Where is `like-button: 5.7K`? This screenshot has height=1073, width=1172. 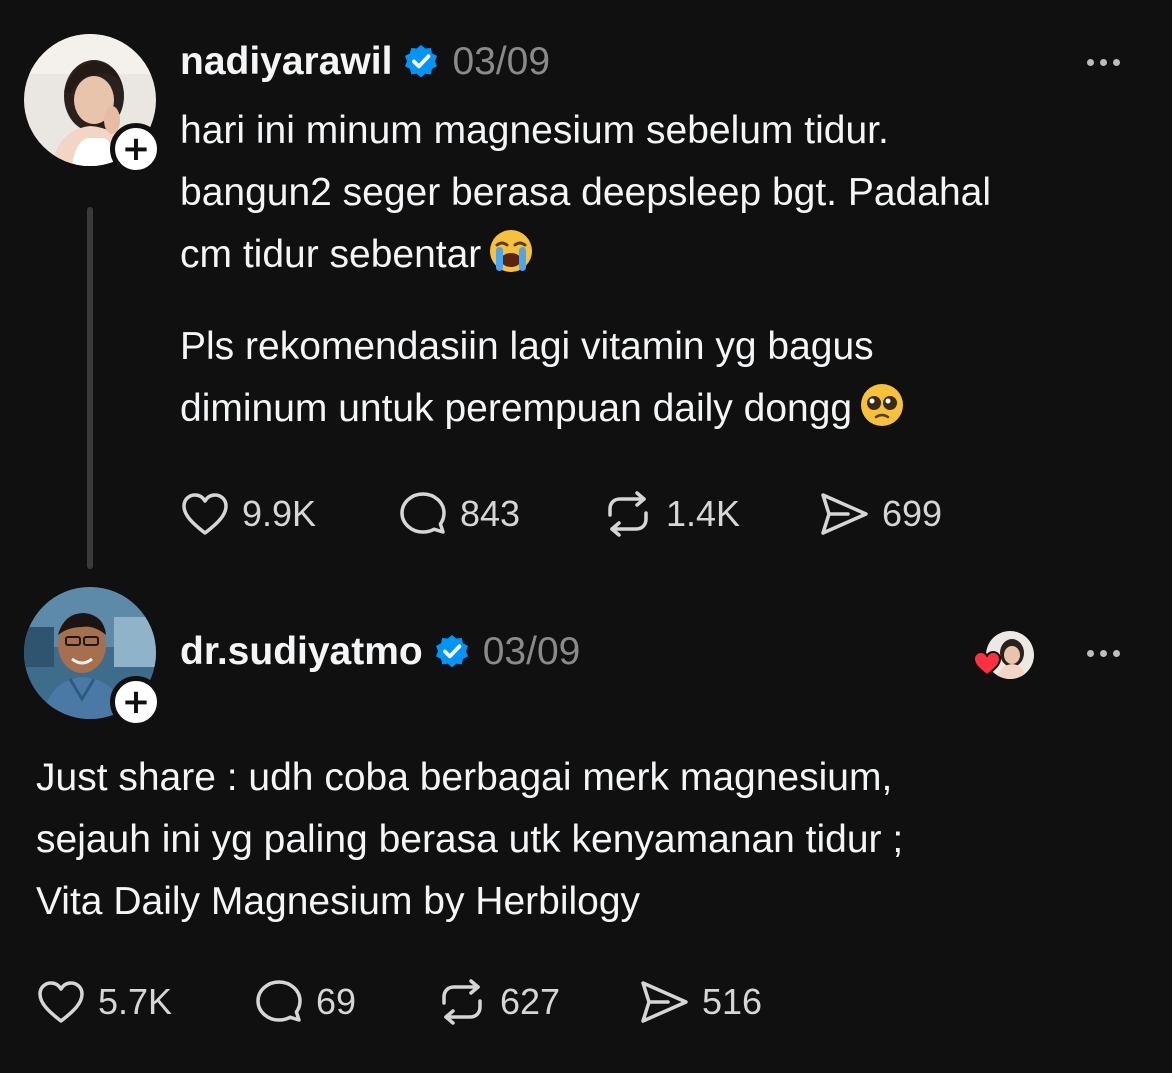 like-button: 5.7K is located at coordinates (145, 1002).